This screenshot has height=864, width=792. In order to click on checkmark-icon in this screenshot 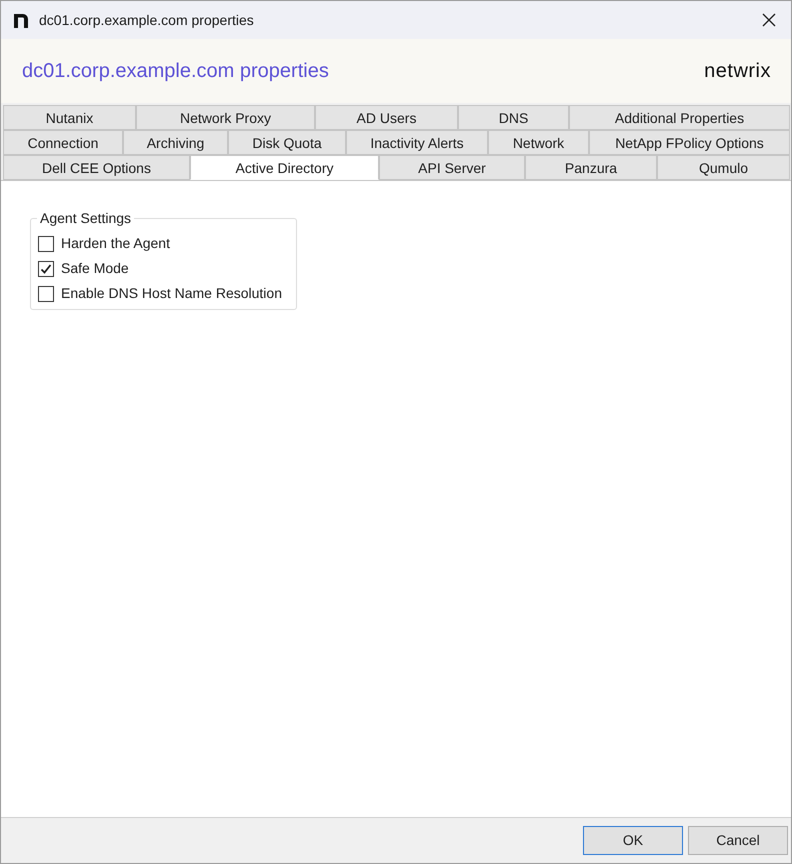, I will do `click(46, 268)`.